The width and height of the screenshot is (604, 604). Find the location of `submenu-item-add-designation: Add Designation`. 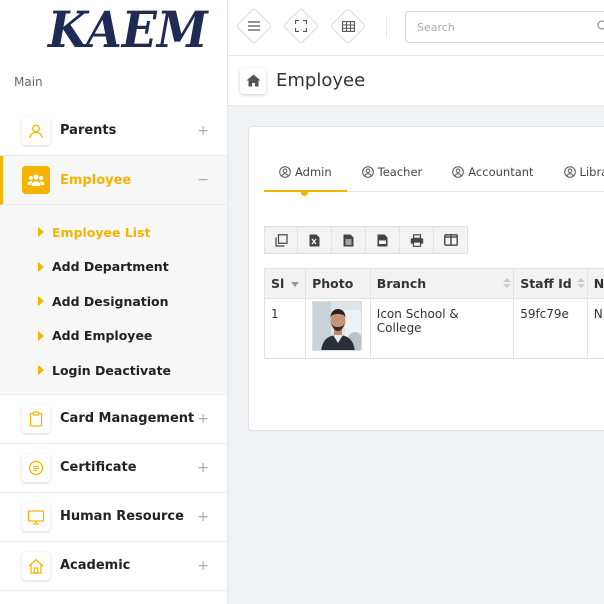

submenu-item-add-designation: Add Designation is located at coordinates (113, 301).